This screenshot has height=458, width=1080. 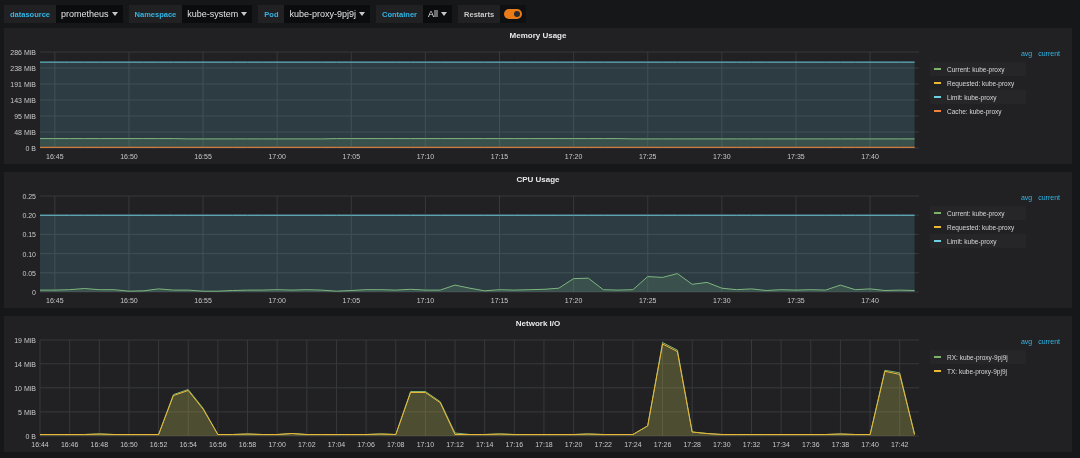 I want to click on variable-dropdown: kube-proxy-9pj9j, so click(x=327, y=14).